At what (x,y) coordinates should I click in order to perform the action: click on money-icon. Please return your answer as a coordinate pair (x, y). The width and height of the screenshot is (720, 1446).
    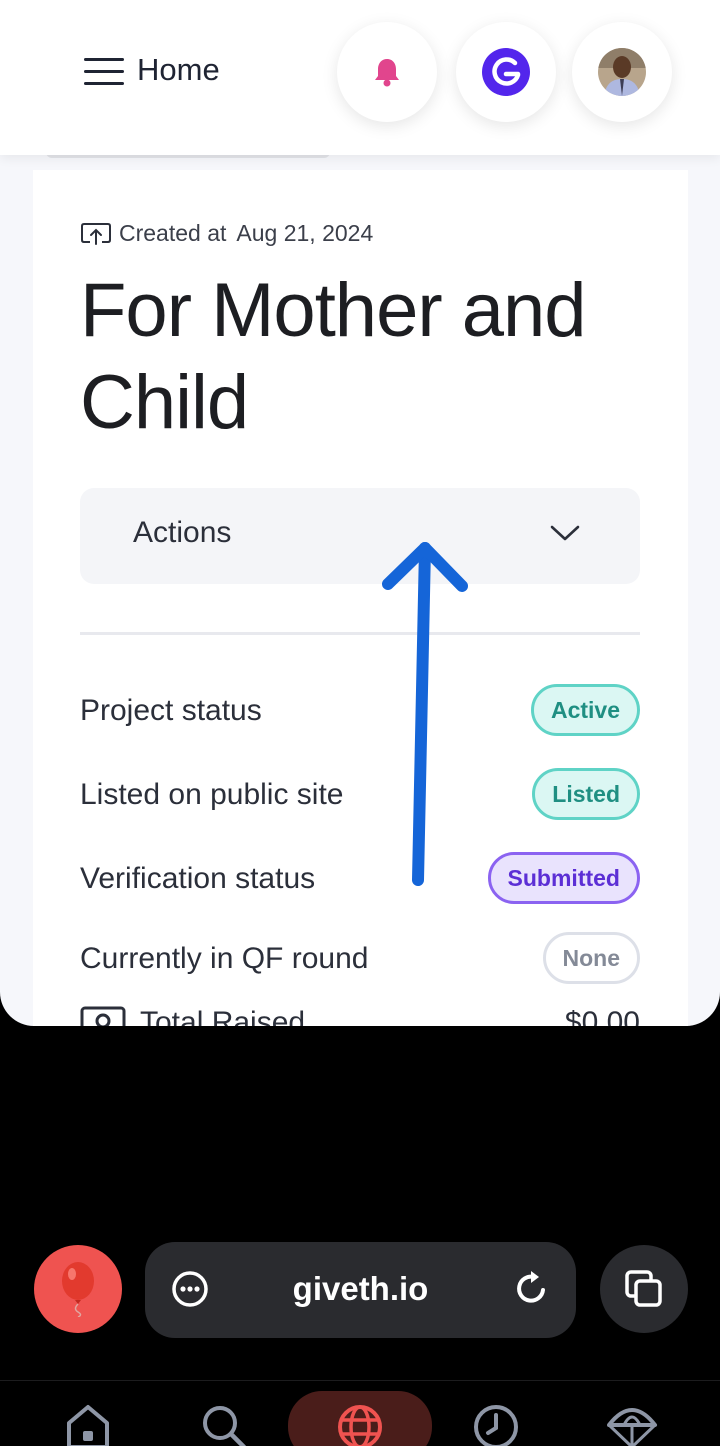
    Looking at the image, I should click on (103, 1016).